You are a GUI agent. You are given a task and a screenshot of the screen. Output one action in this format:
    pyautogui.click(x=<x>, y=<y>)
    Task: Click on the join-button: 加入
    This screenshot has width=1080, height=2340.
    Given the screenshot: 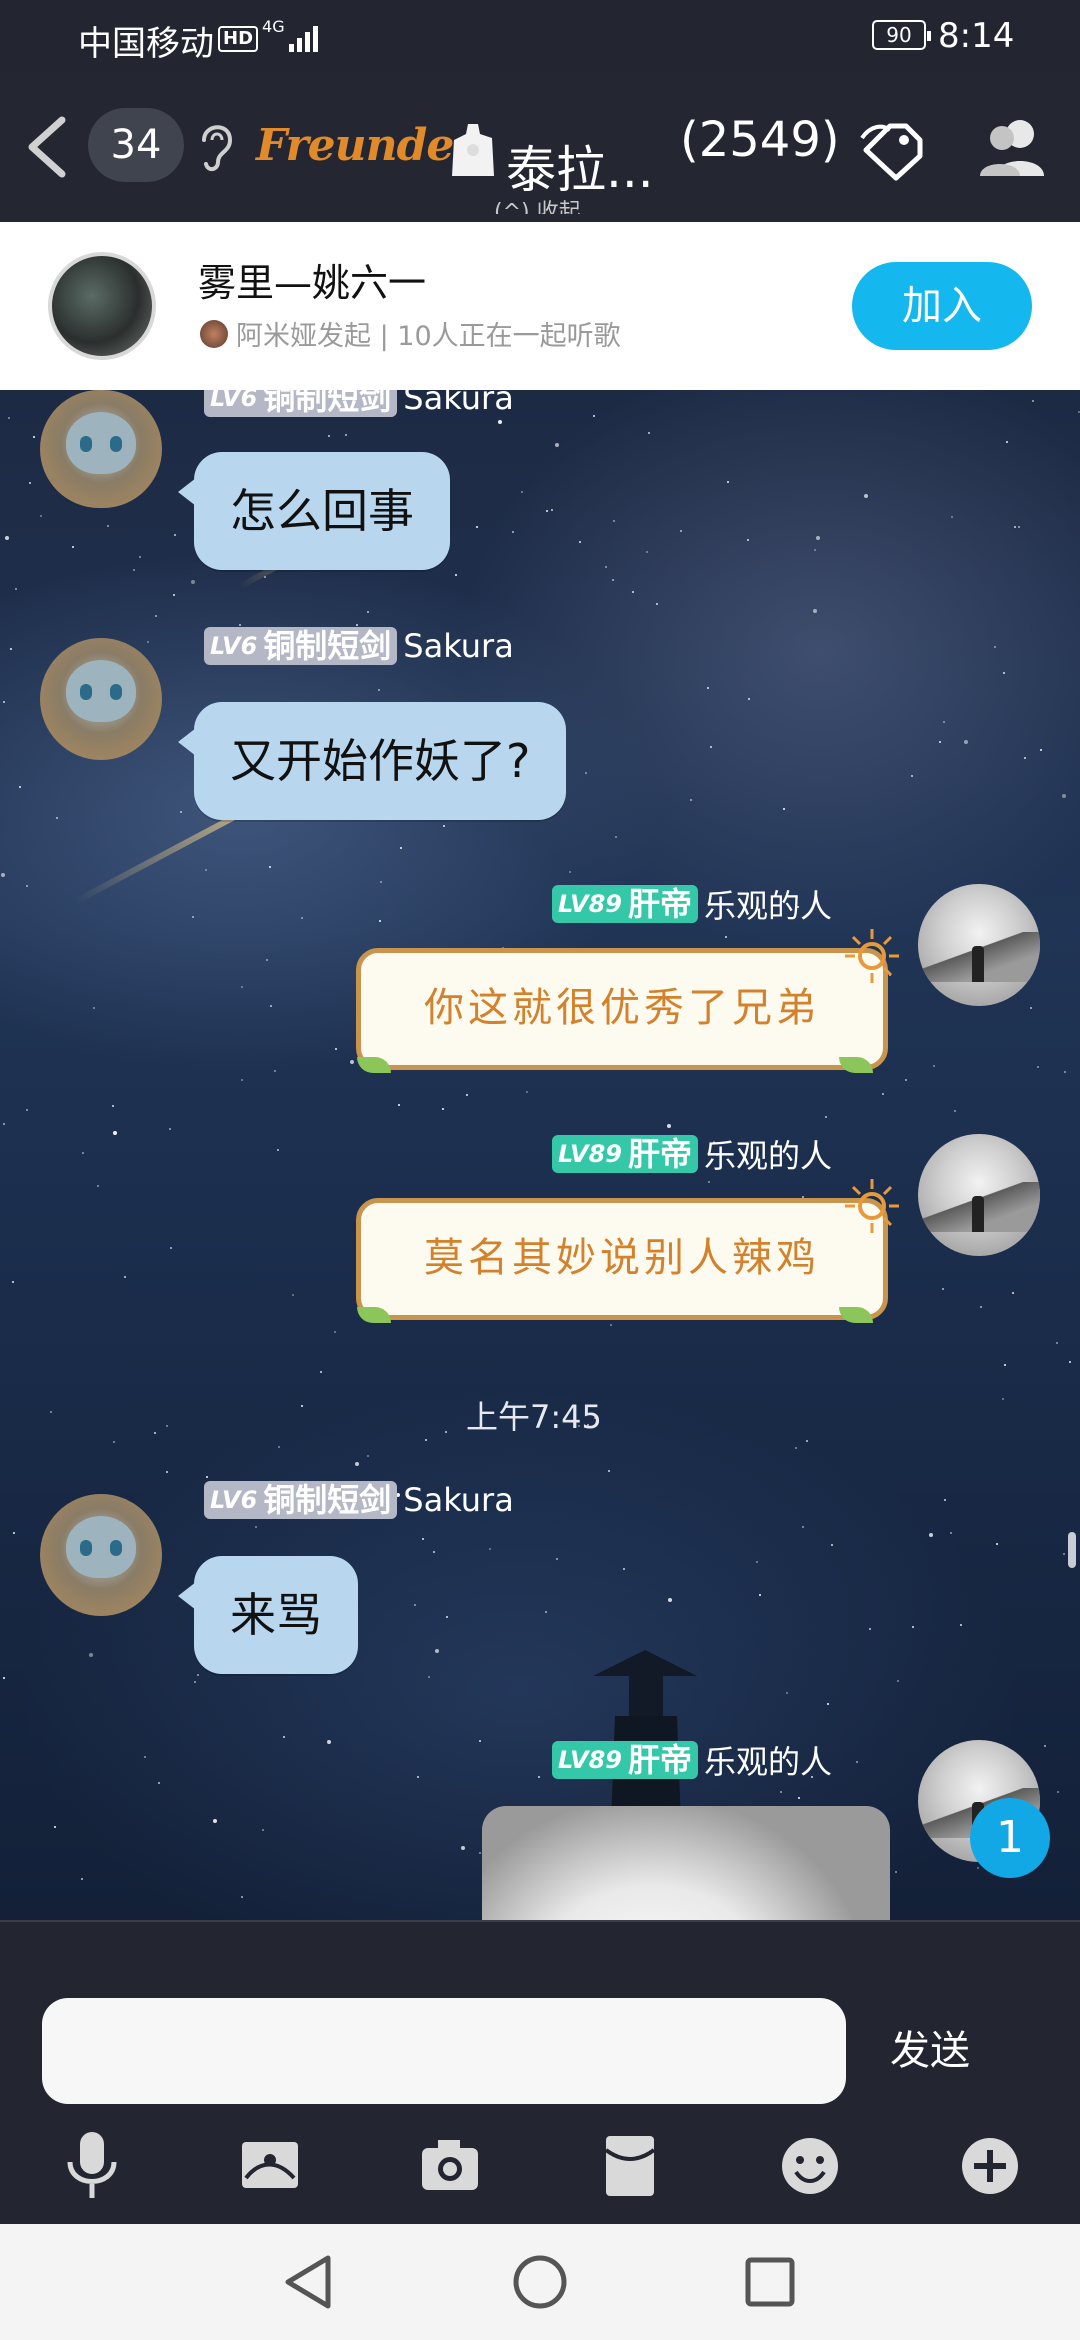 What is the action you would take?
    pyautogui.click(x=942, y=306)
    